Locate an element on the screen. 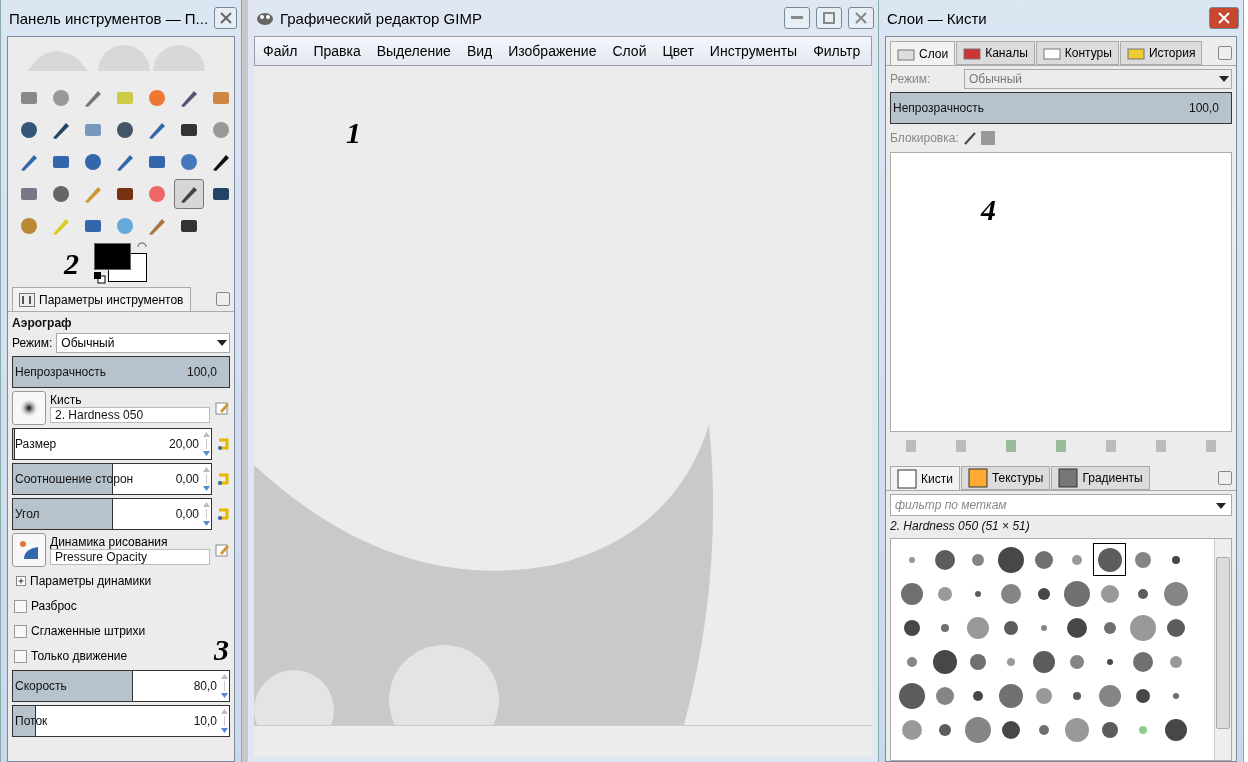  slider-field: Угол 0,00 is located at coordinates (112, 514).